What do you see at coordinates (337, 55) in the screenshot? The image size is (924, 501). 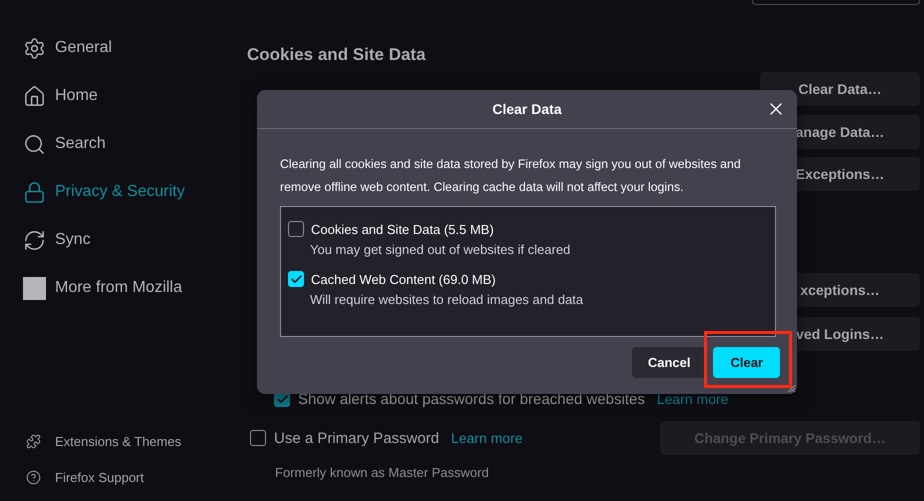 I see `section-heading: Cookies and Site Data` at bounding box center [337, 55].